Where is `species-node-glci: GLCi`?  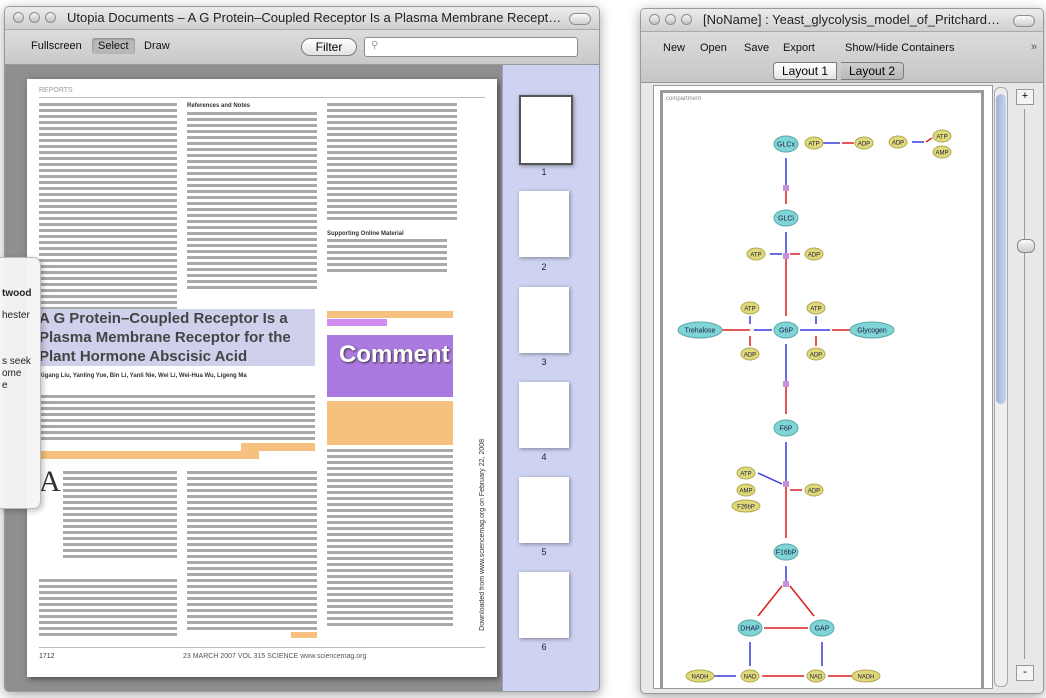
species-node-glci: GLCi is located at coordinates (786, 218).